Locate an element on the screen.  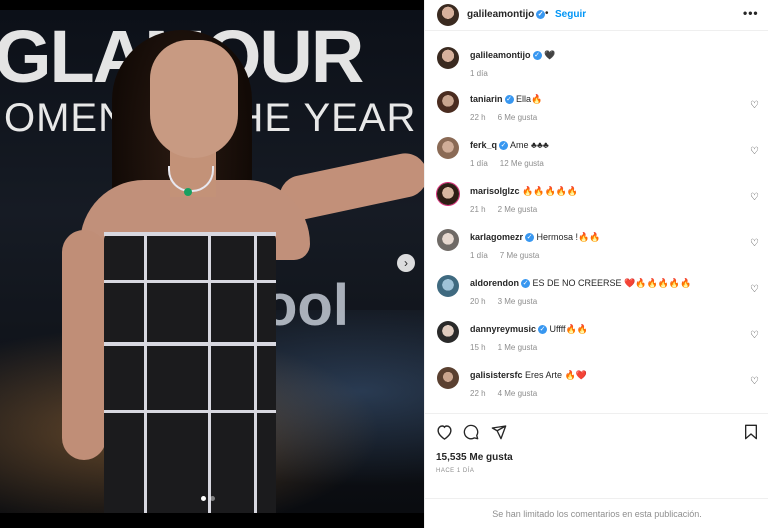
comment-time: 15 h is located at coordinates (478, 347).